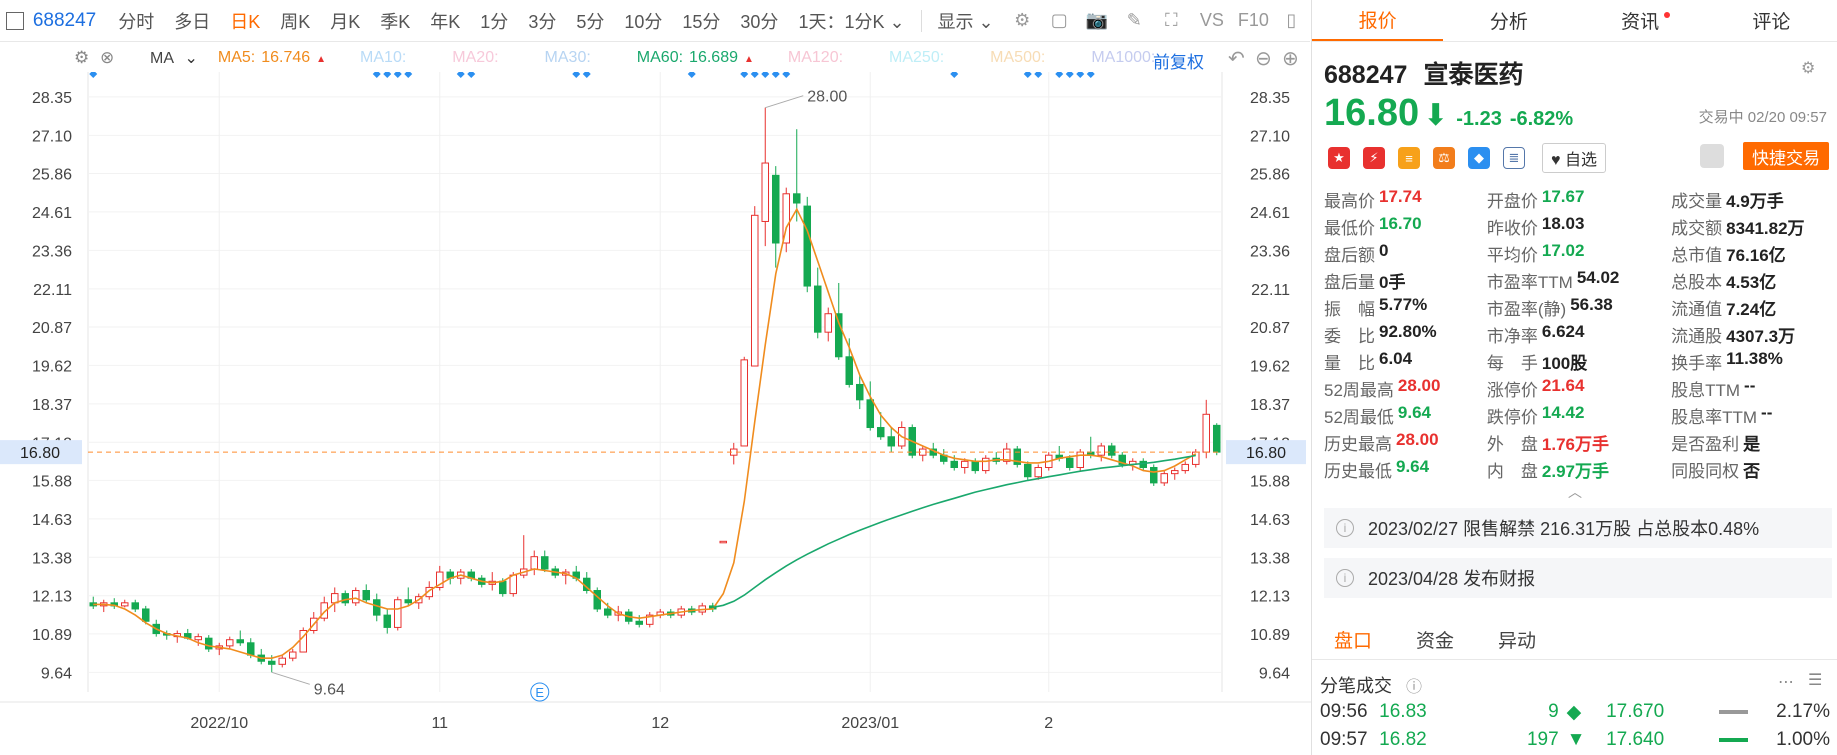 The width and height of the screenshot is (1837, 755). What do you see at coordinates (1405, 469) in the screenshot?
I see `quote-field: 历史最低 9.64` at bounding box center [1405, 469].